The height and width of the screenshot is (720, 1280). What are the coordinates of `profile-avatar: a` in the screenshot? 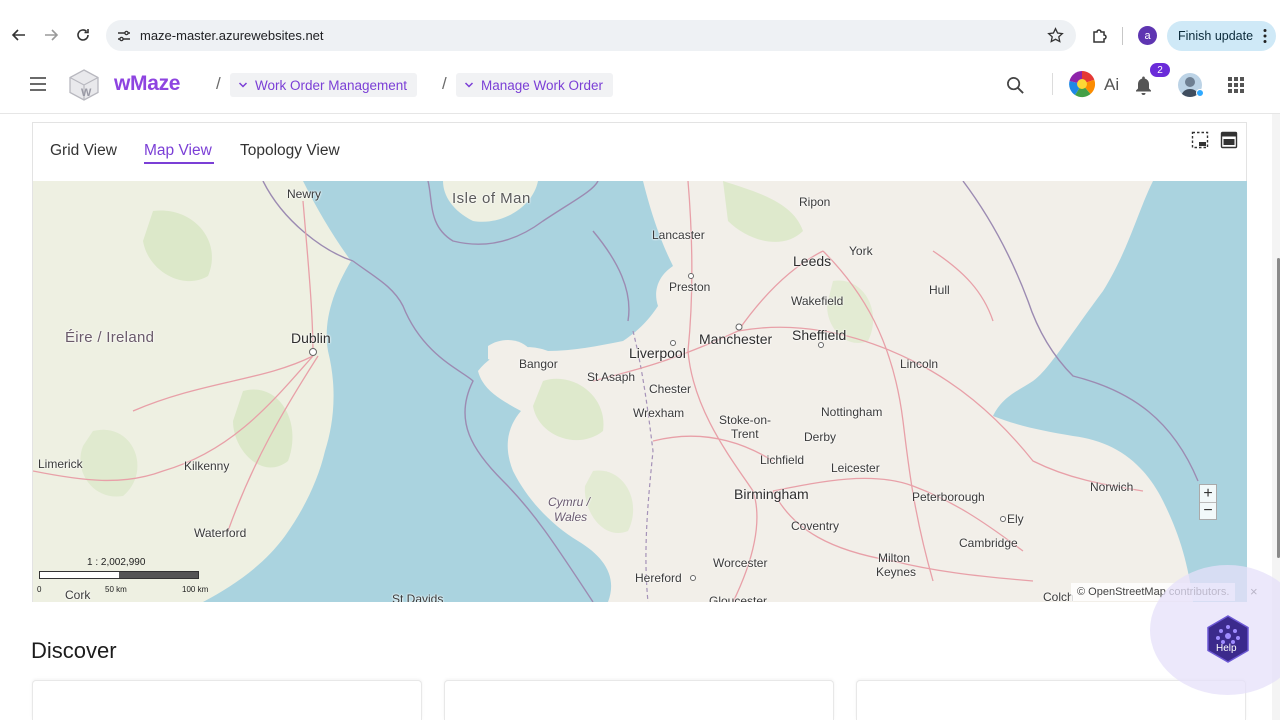 It's located at (1147, 35).